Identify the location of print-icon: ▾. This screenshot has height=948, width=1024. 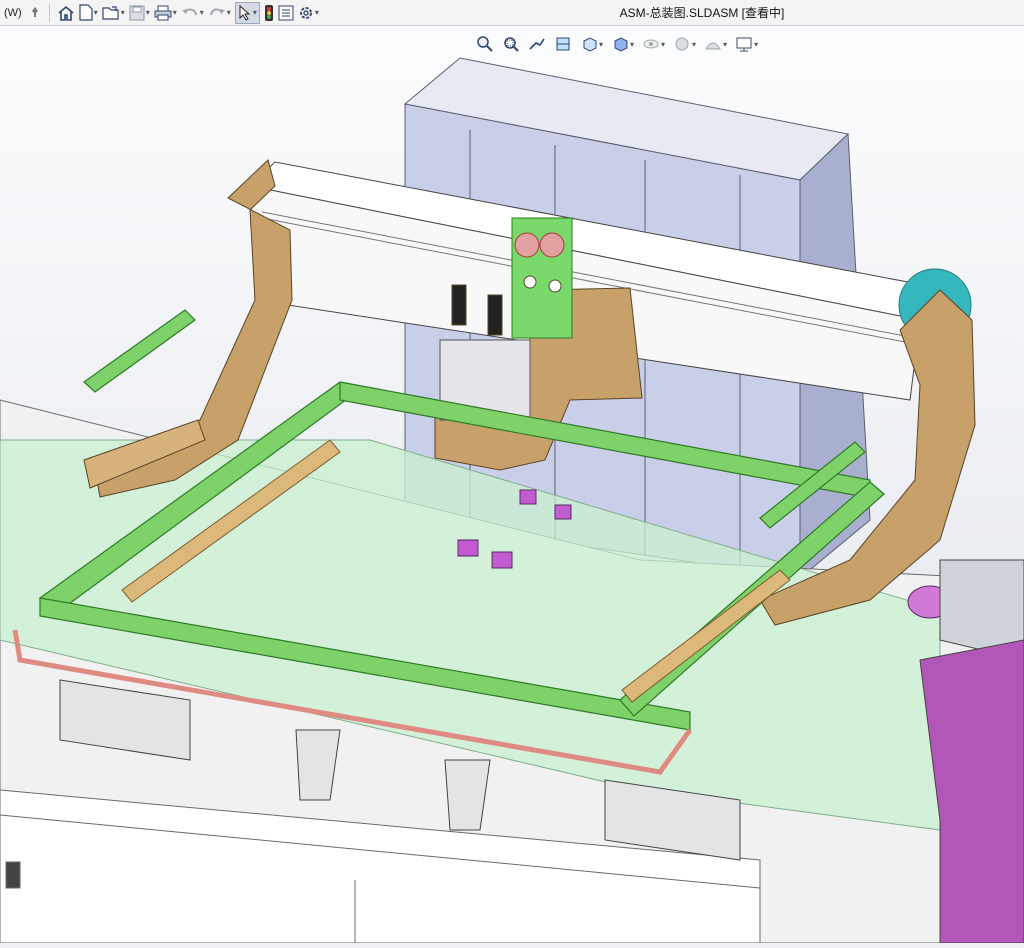
(165, 13).